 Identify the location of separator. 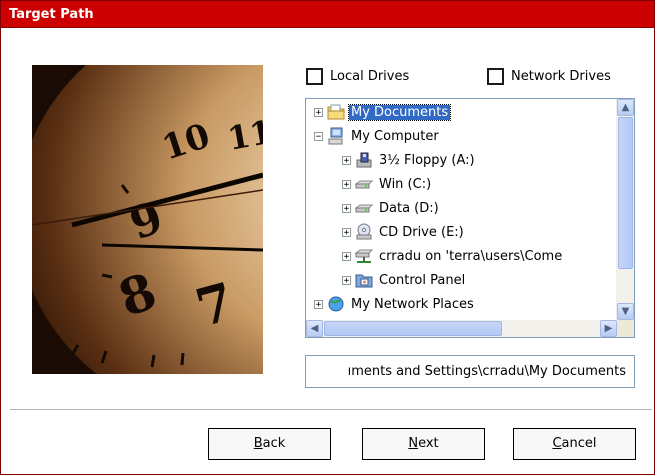
(331, 410).